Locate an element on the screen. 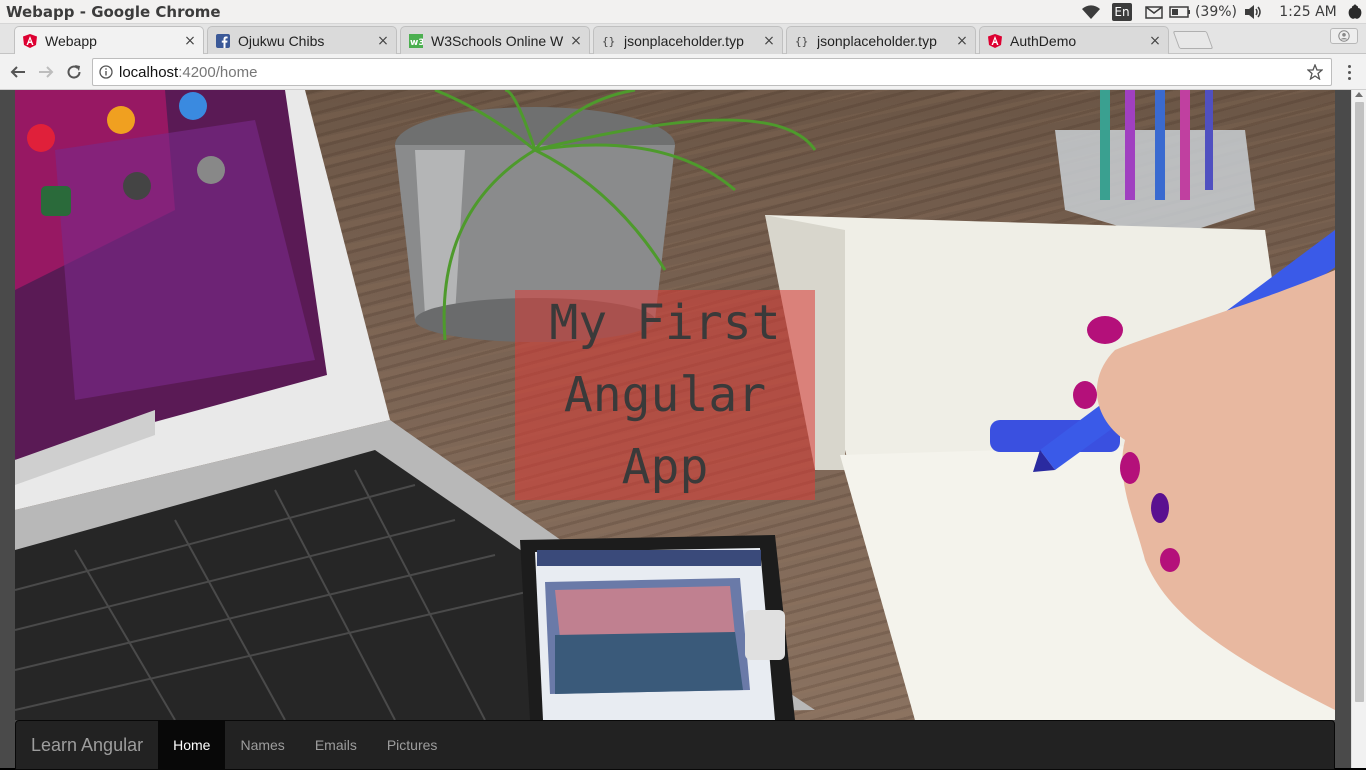  battery-percent: (39%) is located at coordinates (1216, 12).